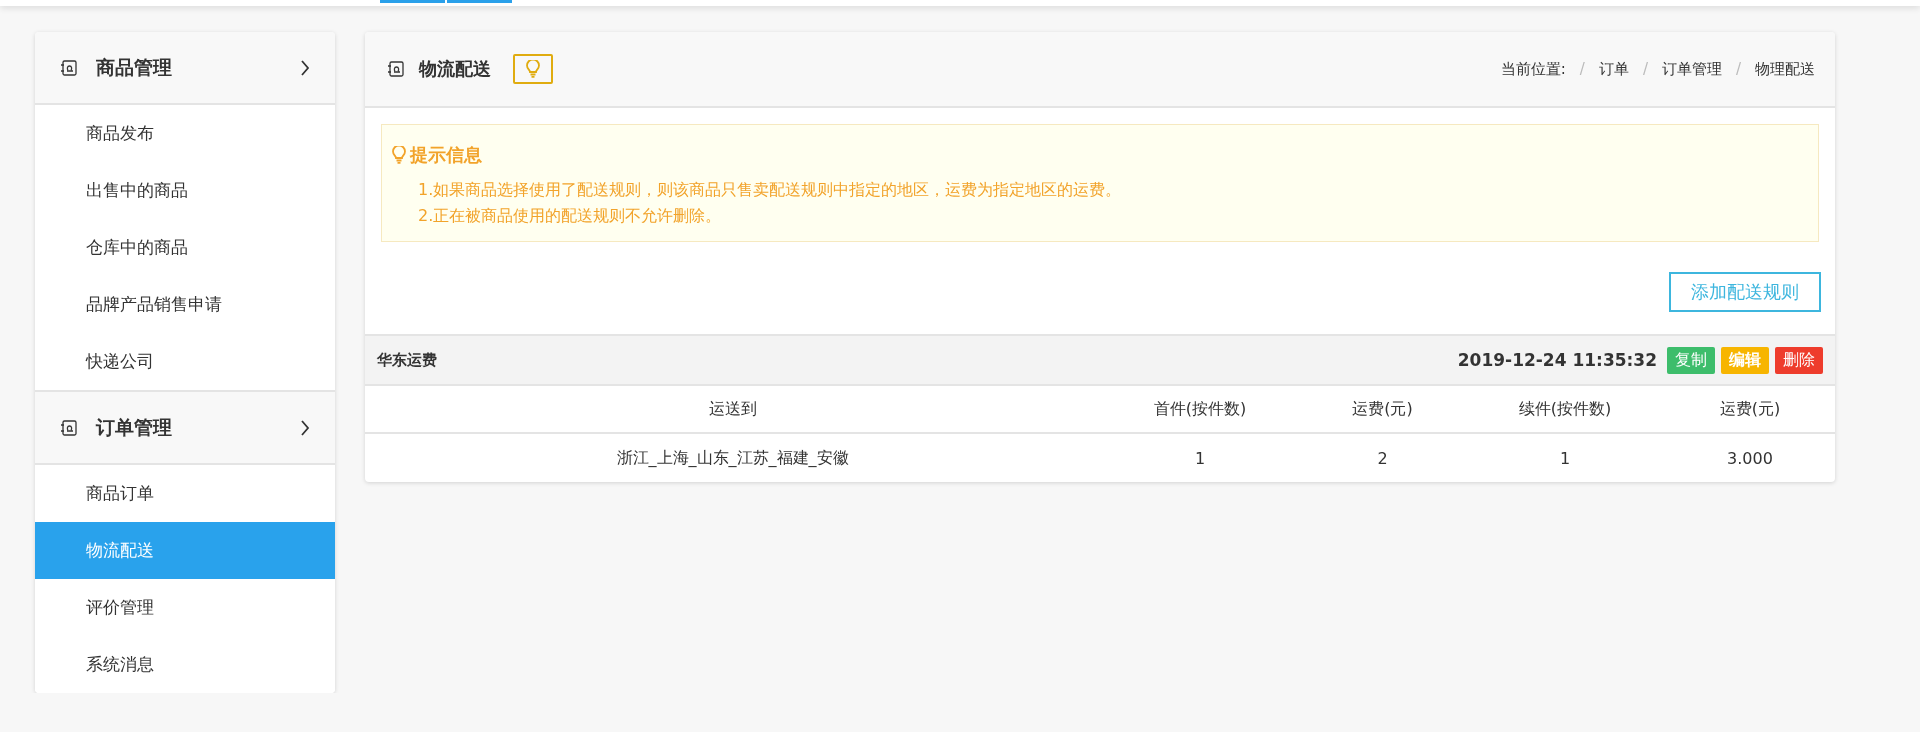 Image resolution: width=1920 pixels, height=732 pixels. Describe the element at coordinates (455, 69) in the screenshot. I see `page-title: 物流配送` at that location.